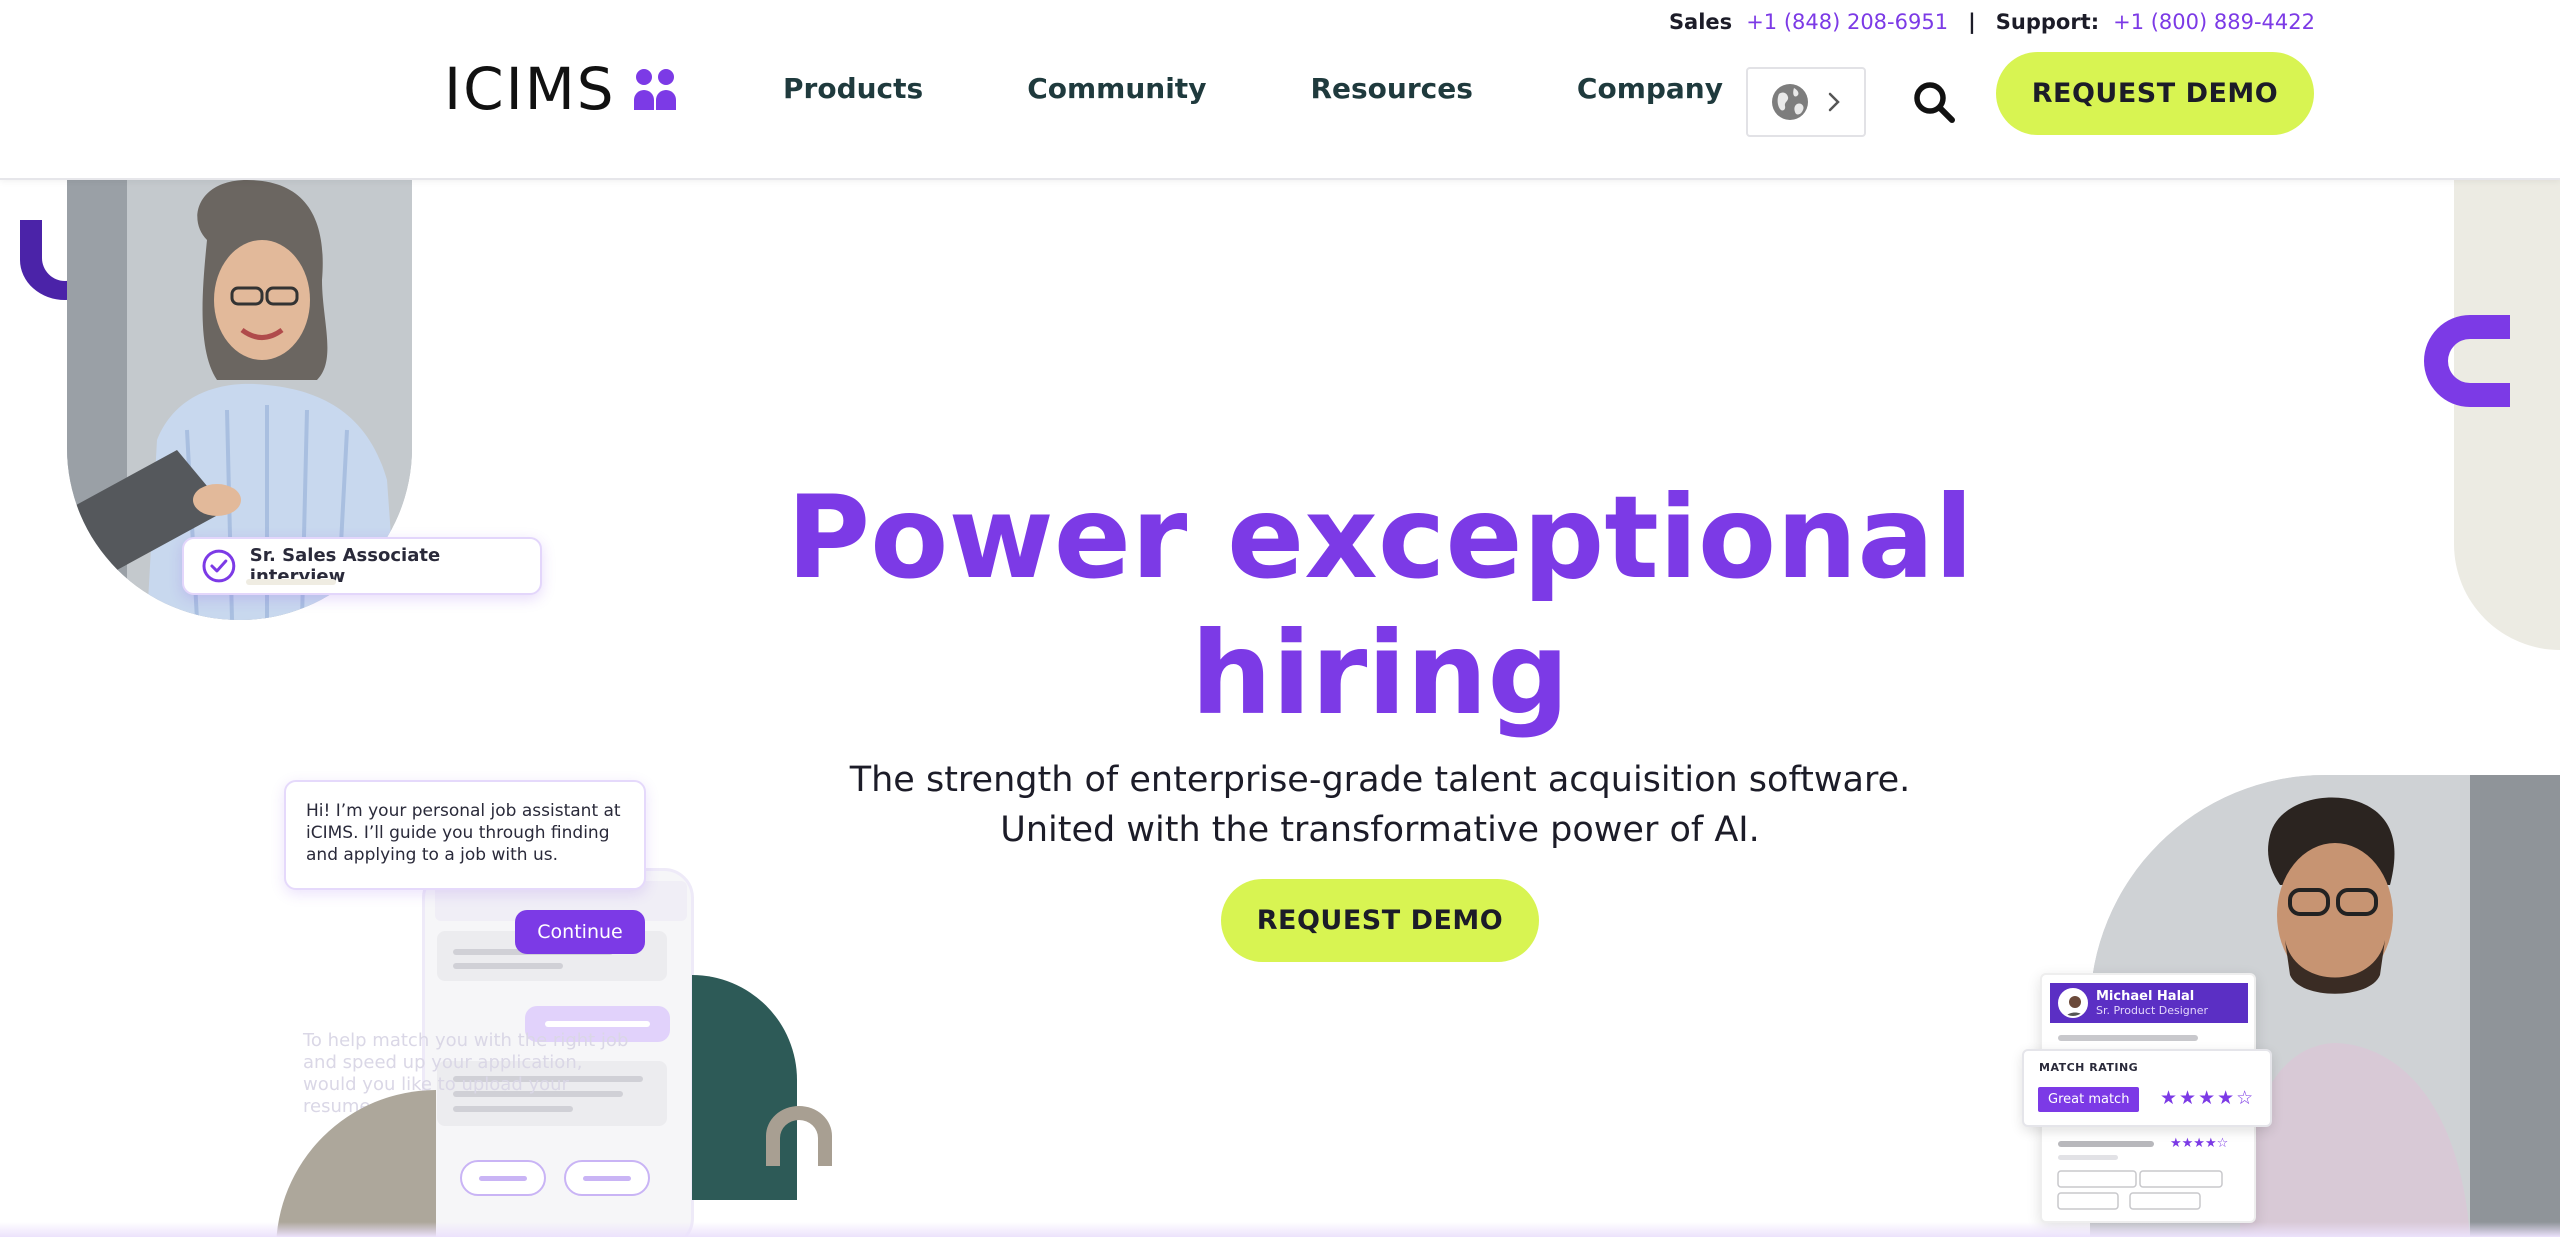  Describe the element at coordinates (2155, 93) in the screenshot. I see `request-demo-header-button: REQUEST DEMO` at that location.